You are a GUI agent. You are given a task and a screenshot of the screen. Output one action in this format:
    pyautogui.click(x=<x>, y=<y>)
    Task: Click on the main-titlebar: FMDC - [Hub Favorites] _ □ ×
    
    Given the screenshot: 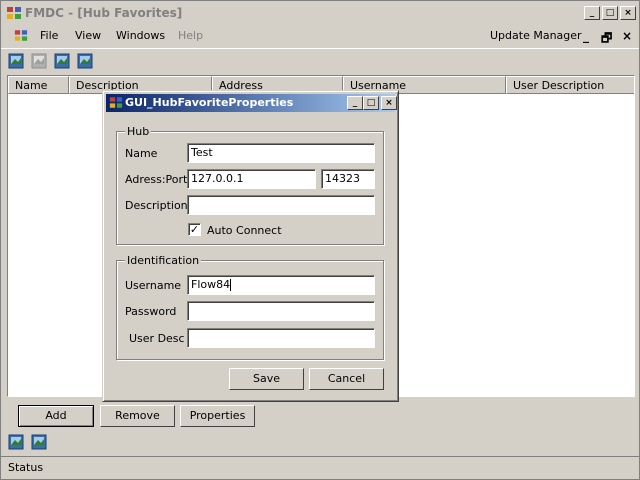 What is the action you would take?
    pyautogui.click(x=320, y=13)
    